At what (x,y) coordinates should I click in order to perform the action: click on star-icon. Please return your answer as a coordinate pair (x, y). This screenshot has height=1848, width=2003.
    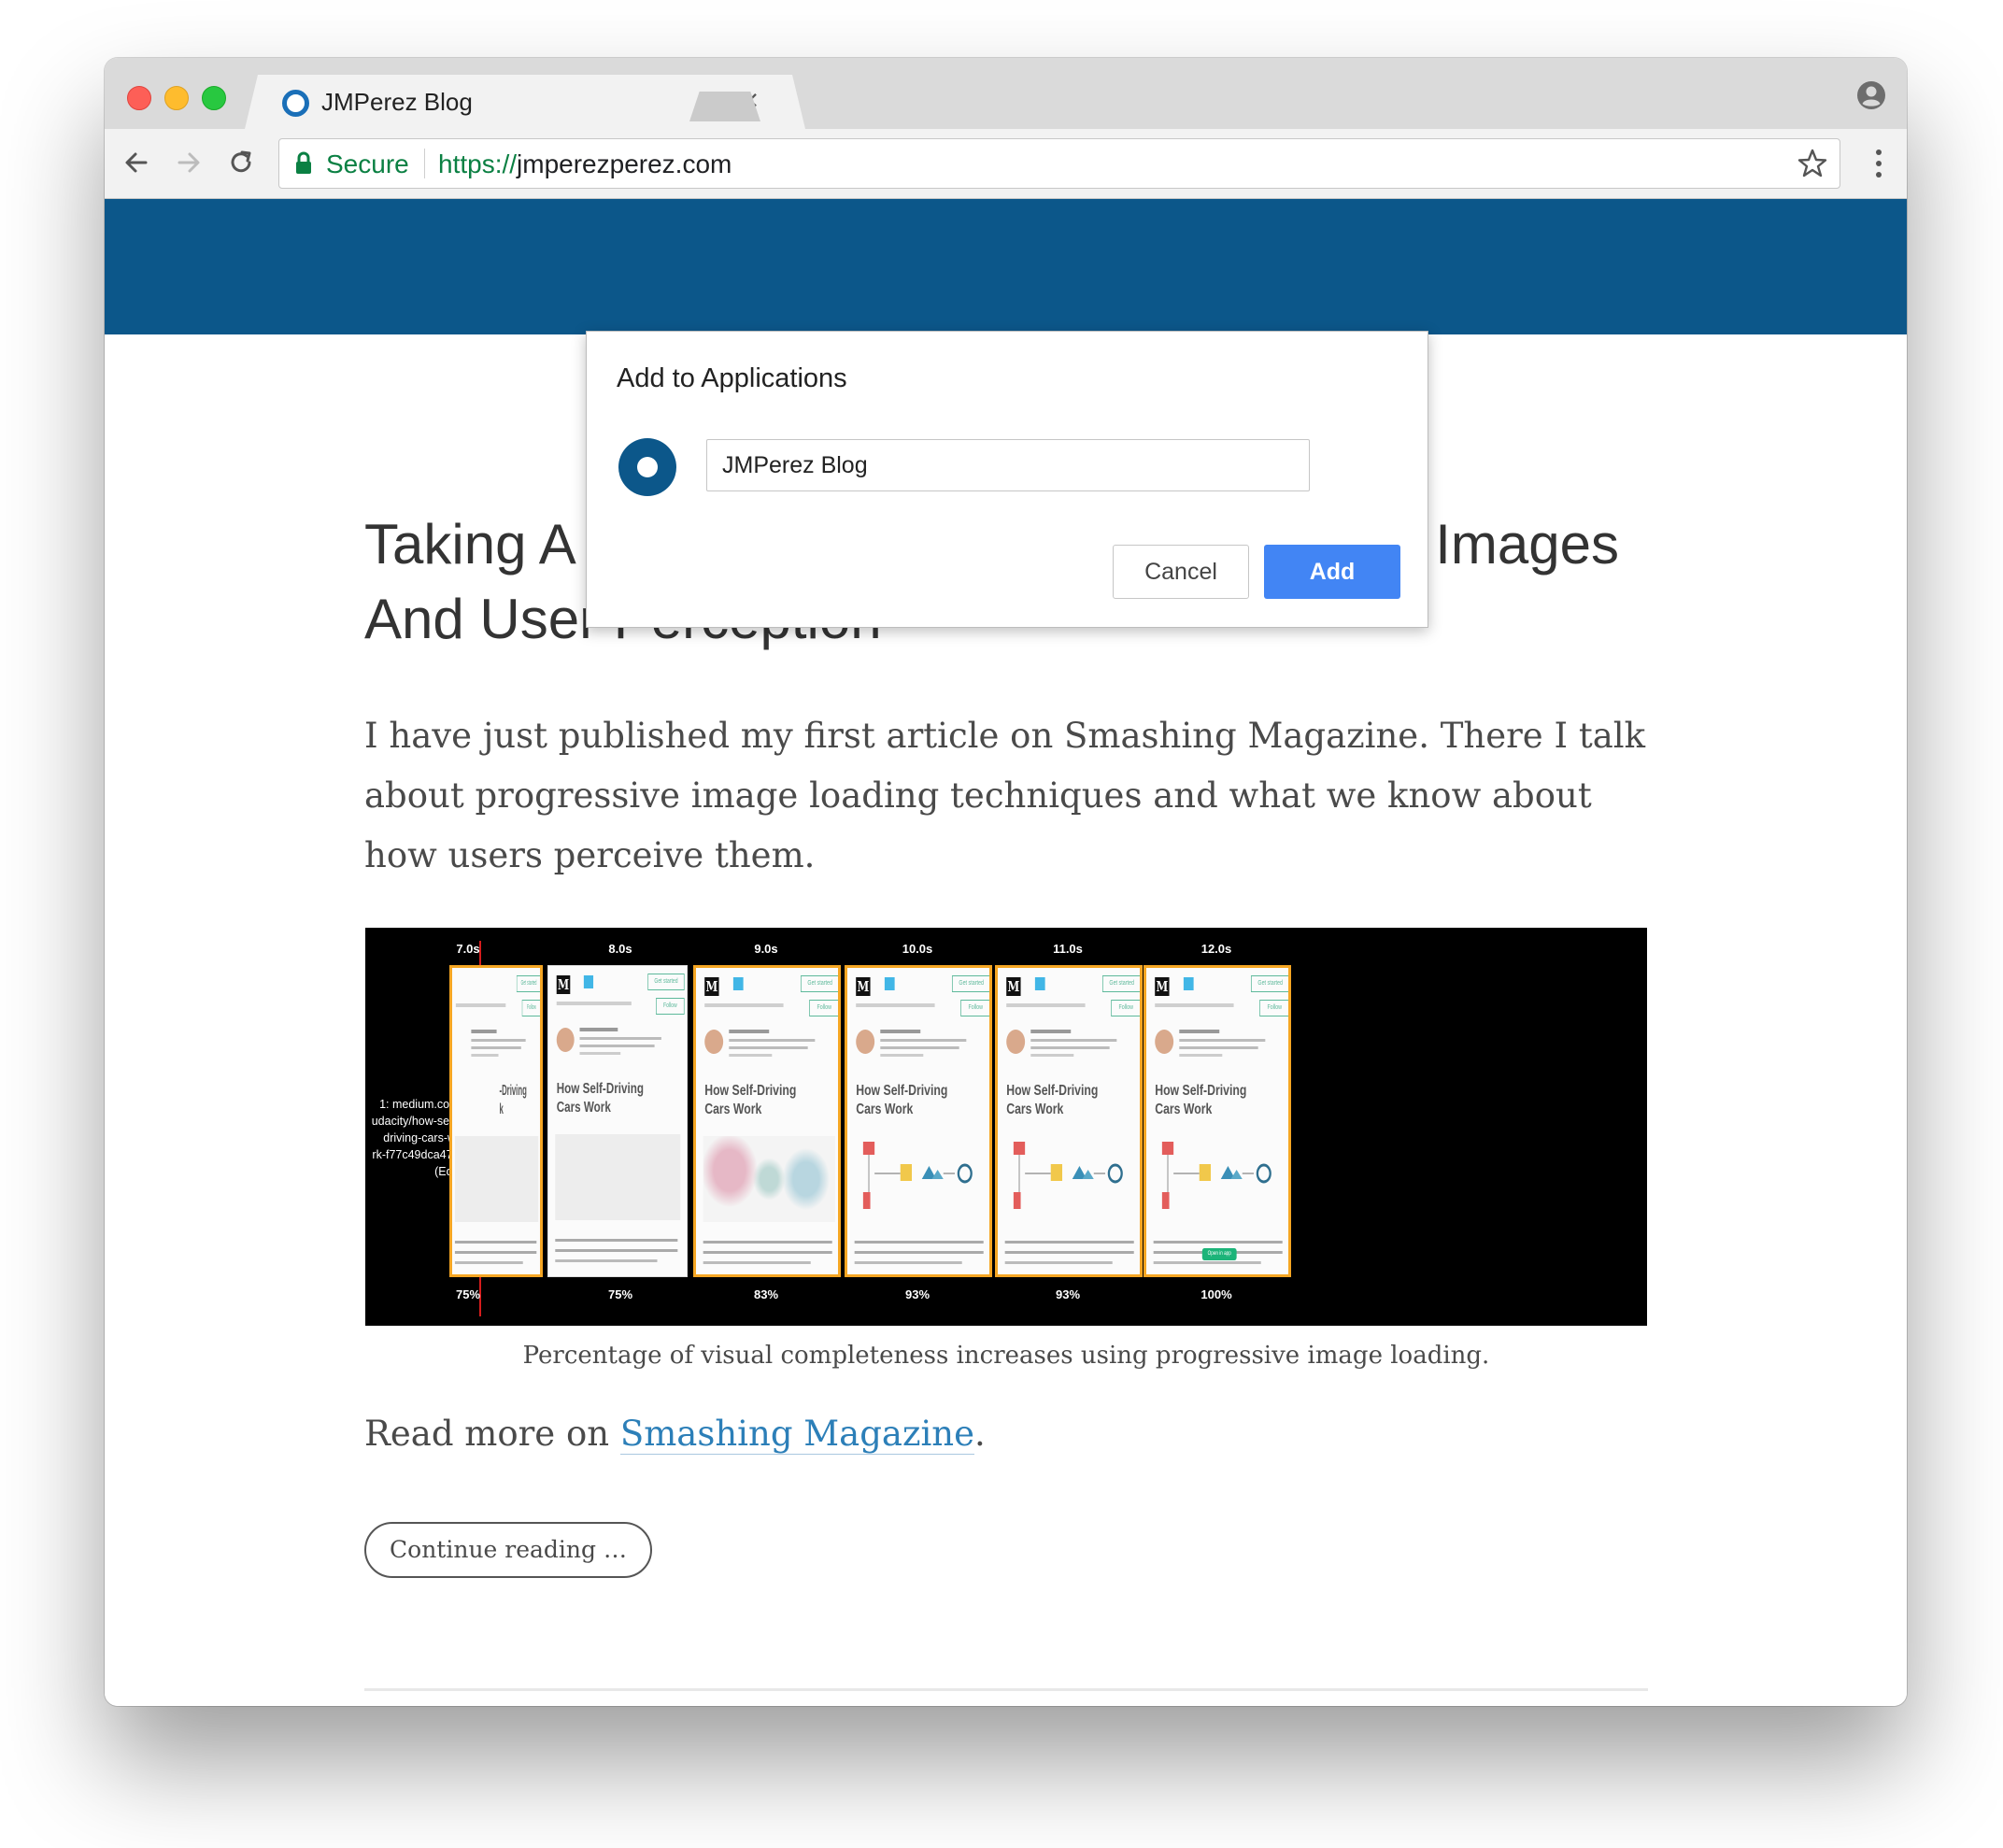
    Looking at the image, I should click on (1813, 163).